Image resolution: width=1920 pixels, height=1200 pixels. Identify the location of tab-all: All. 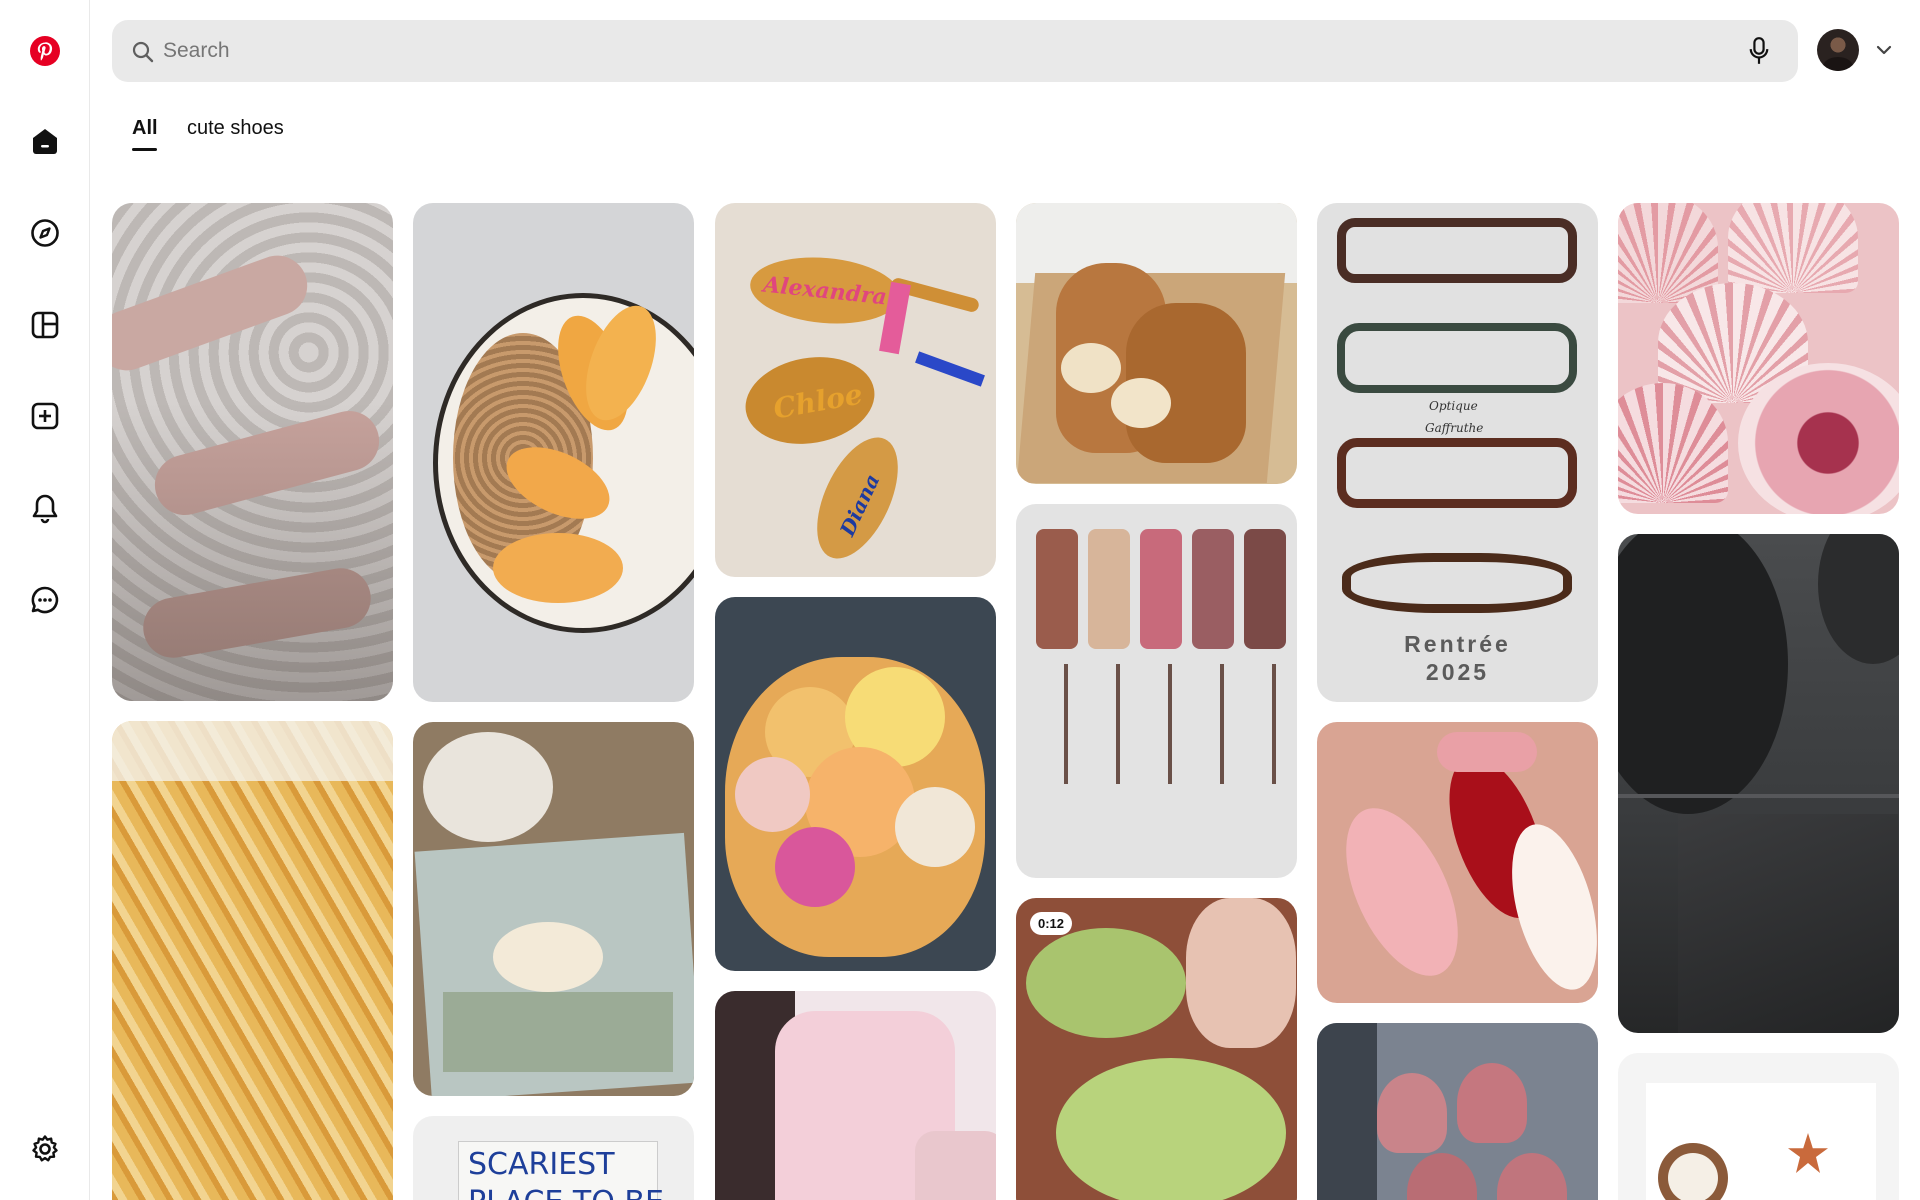
(145, 128).